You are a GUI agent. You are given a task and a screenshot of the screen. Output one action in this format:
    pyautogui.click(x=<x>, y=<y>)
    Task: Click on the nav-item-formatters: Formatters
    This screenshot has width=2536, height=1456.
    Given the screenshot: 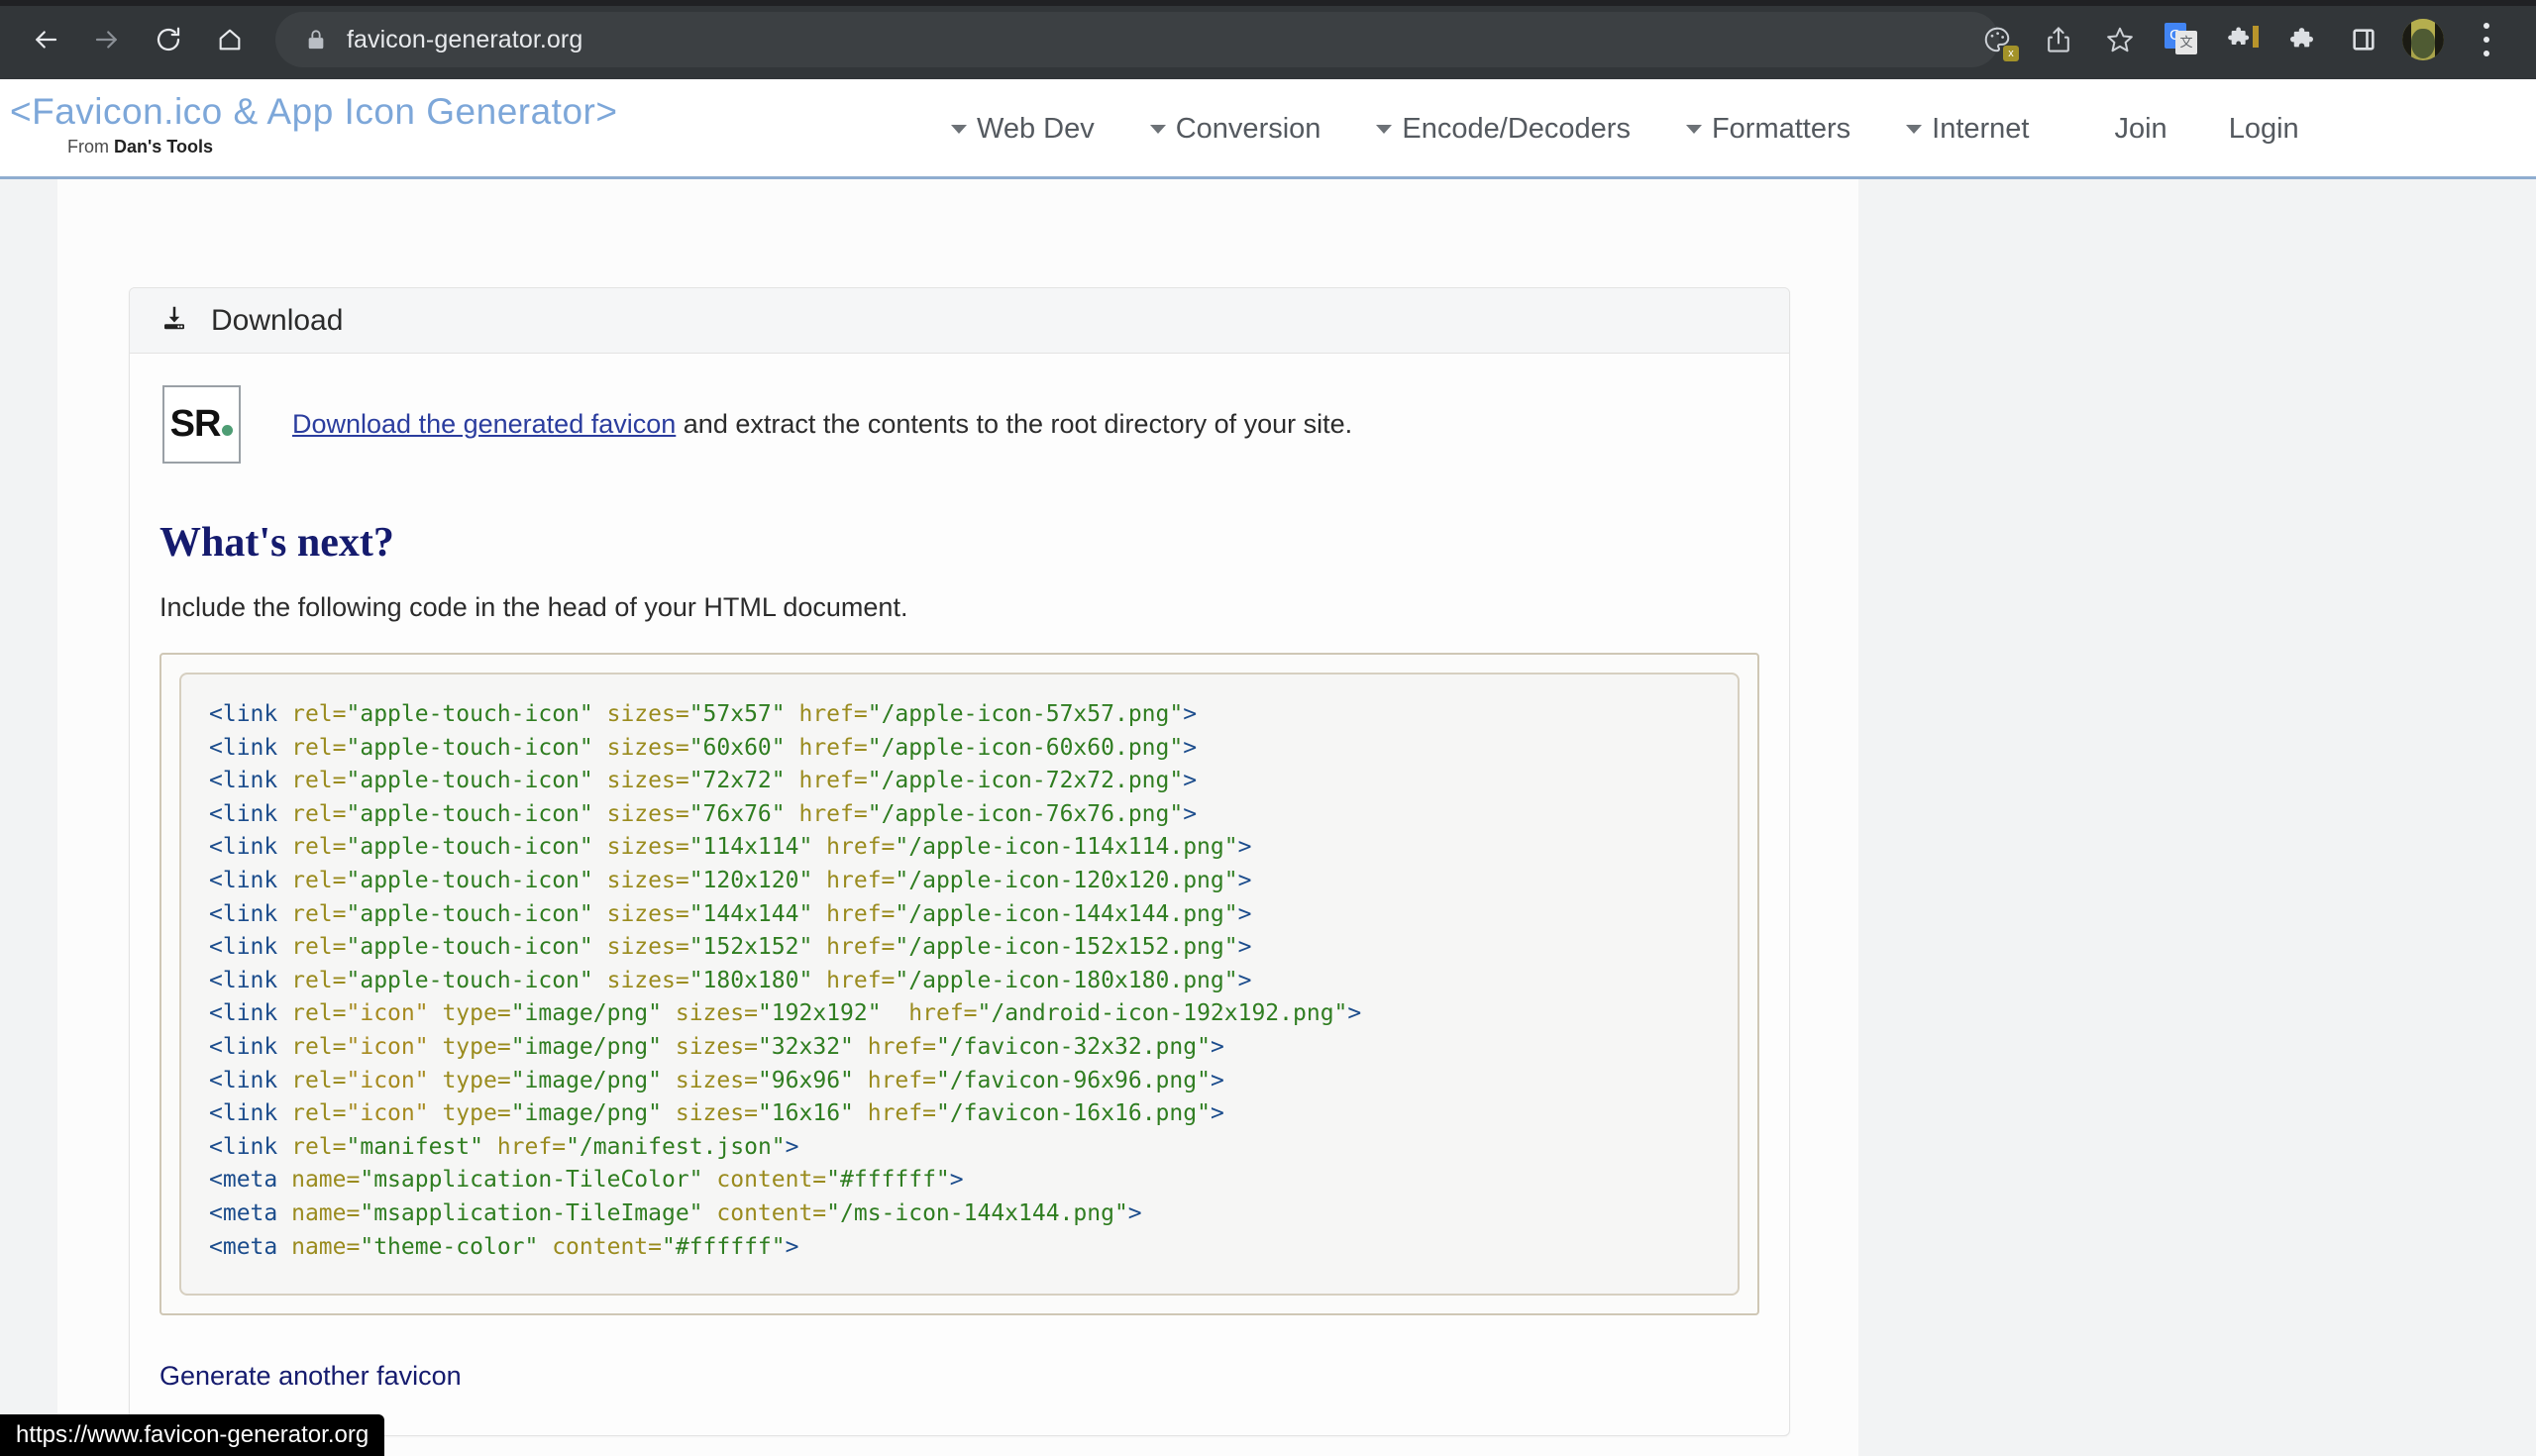 What is the action you would take?
    pyautogui.click(x=1767, y=129)
    